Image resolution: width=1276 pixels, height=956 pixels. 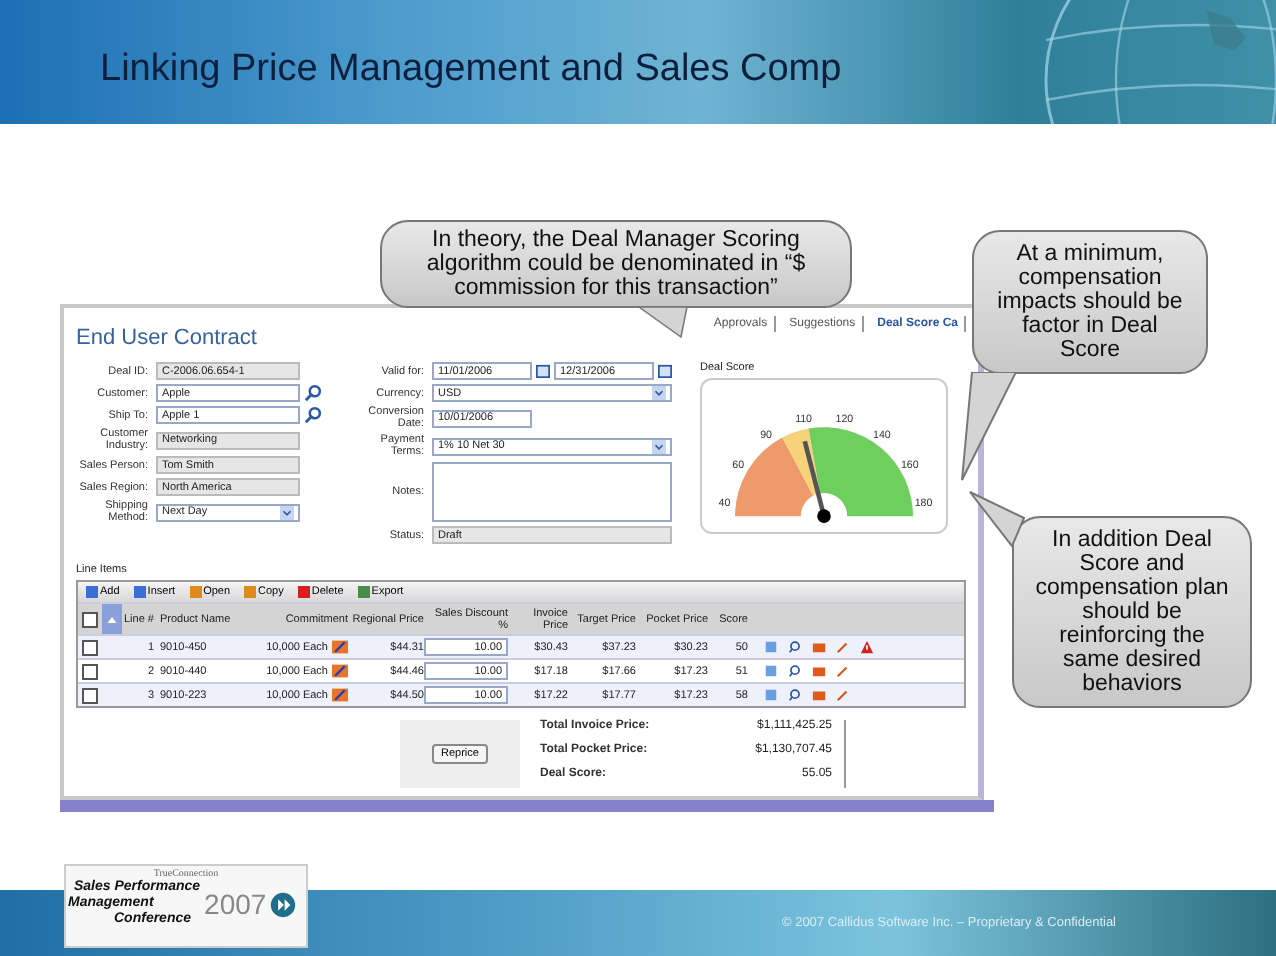 I want to click on slide-title: Linking Price Management and Sales Comp, so click(x=471, y=70).